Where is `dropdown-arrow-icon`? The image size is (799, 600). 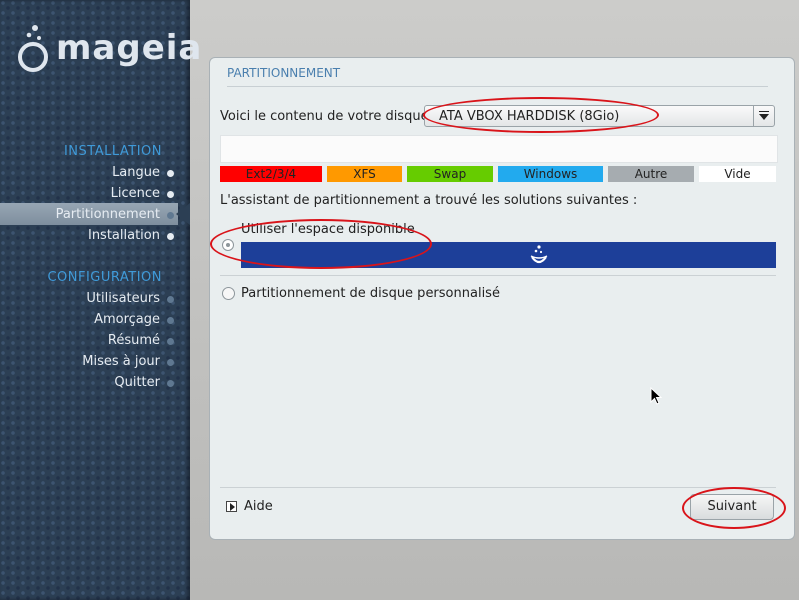 dropdown-arrow-icon is located at coordinates (763, 116).